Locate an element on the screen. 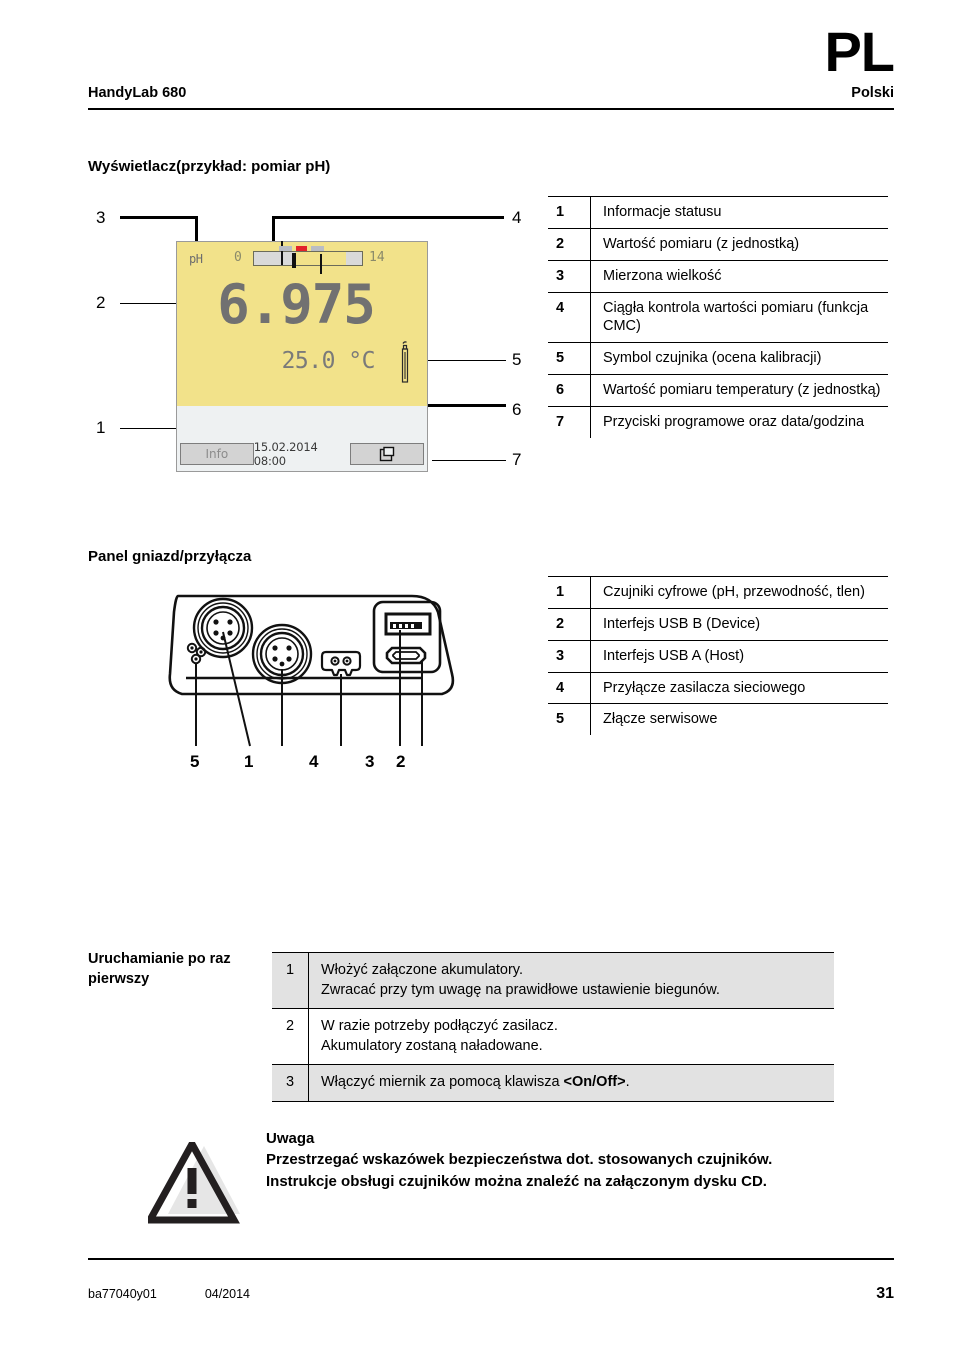 This screenshot has width=954, height=1350. panel-section-title: Panel gniazd/przyłącza is located at coordinates (170, 556).